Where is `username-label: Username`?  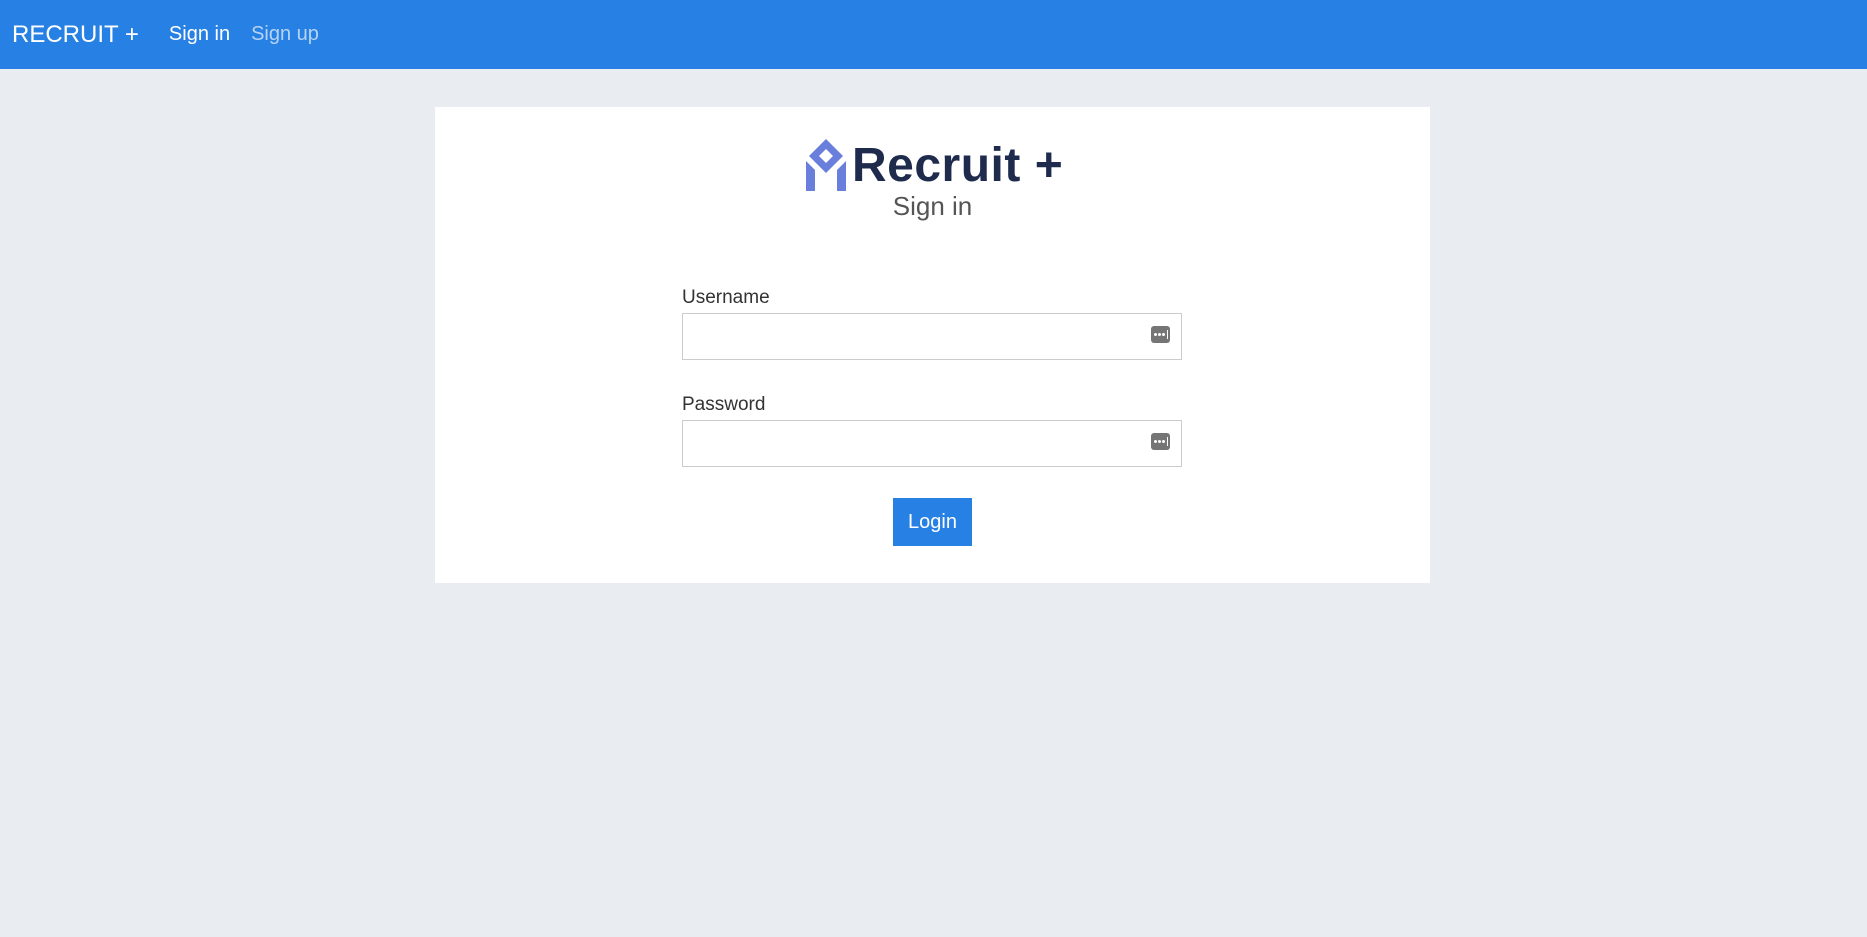 username-label: Username is located at coordinates (726, 297).